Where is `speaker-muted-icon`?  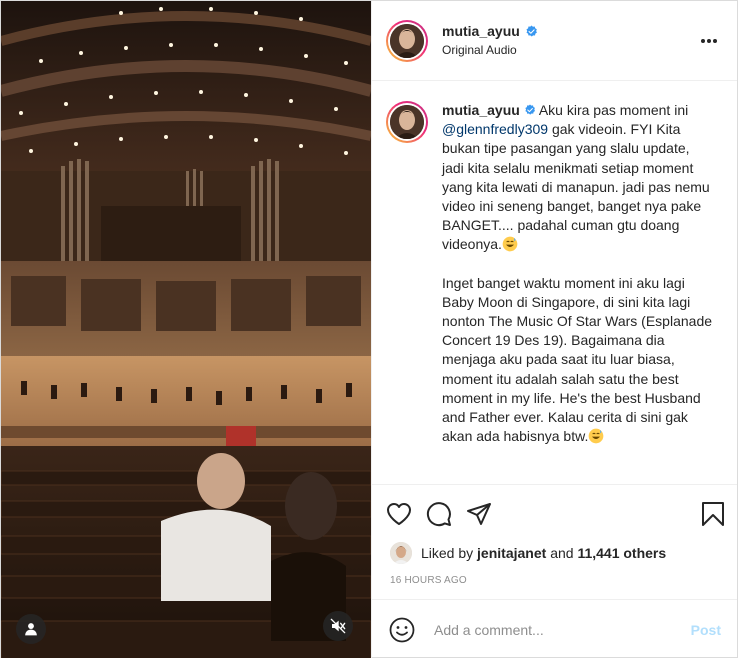
speaker-muted-icon is located at coordinates (338, 626).